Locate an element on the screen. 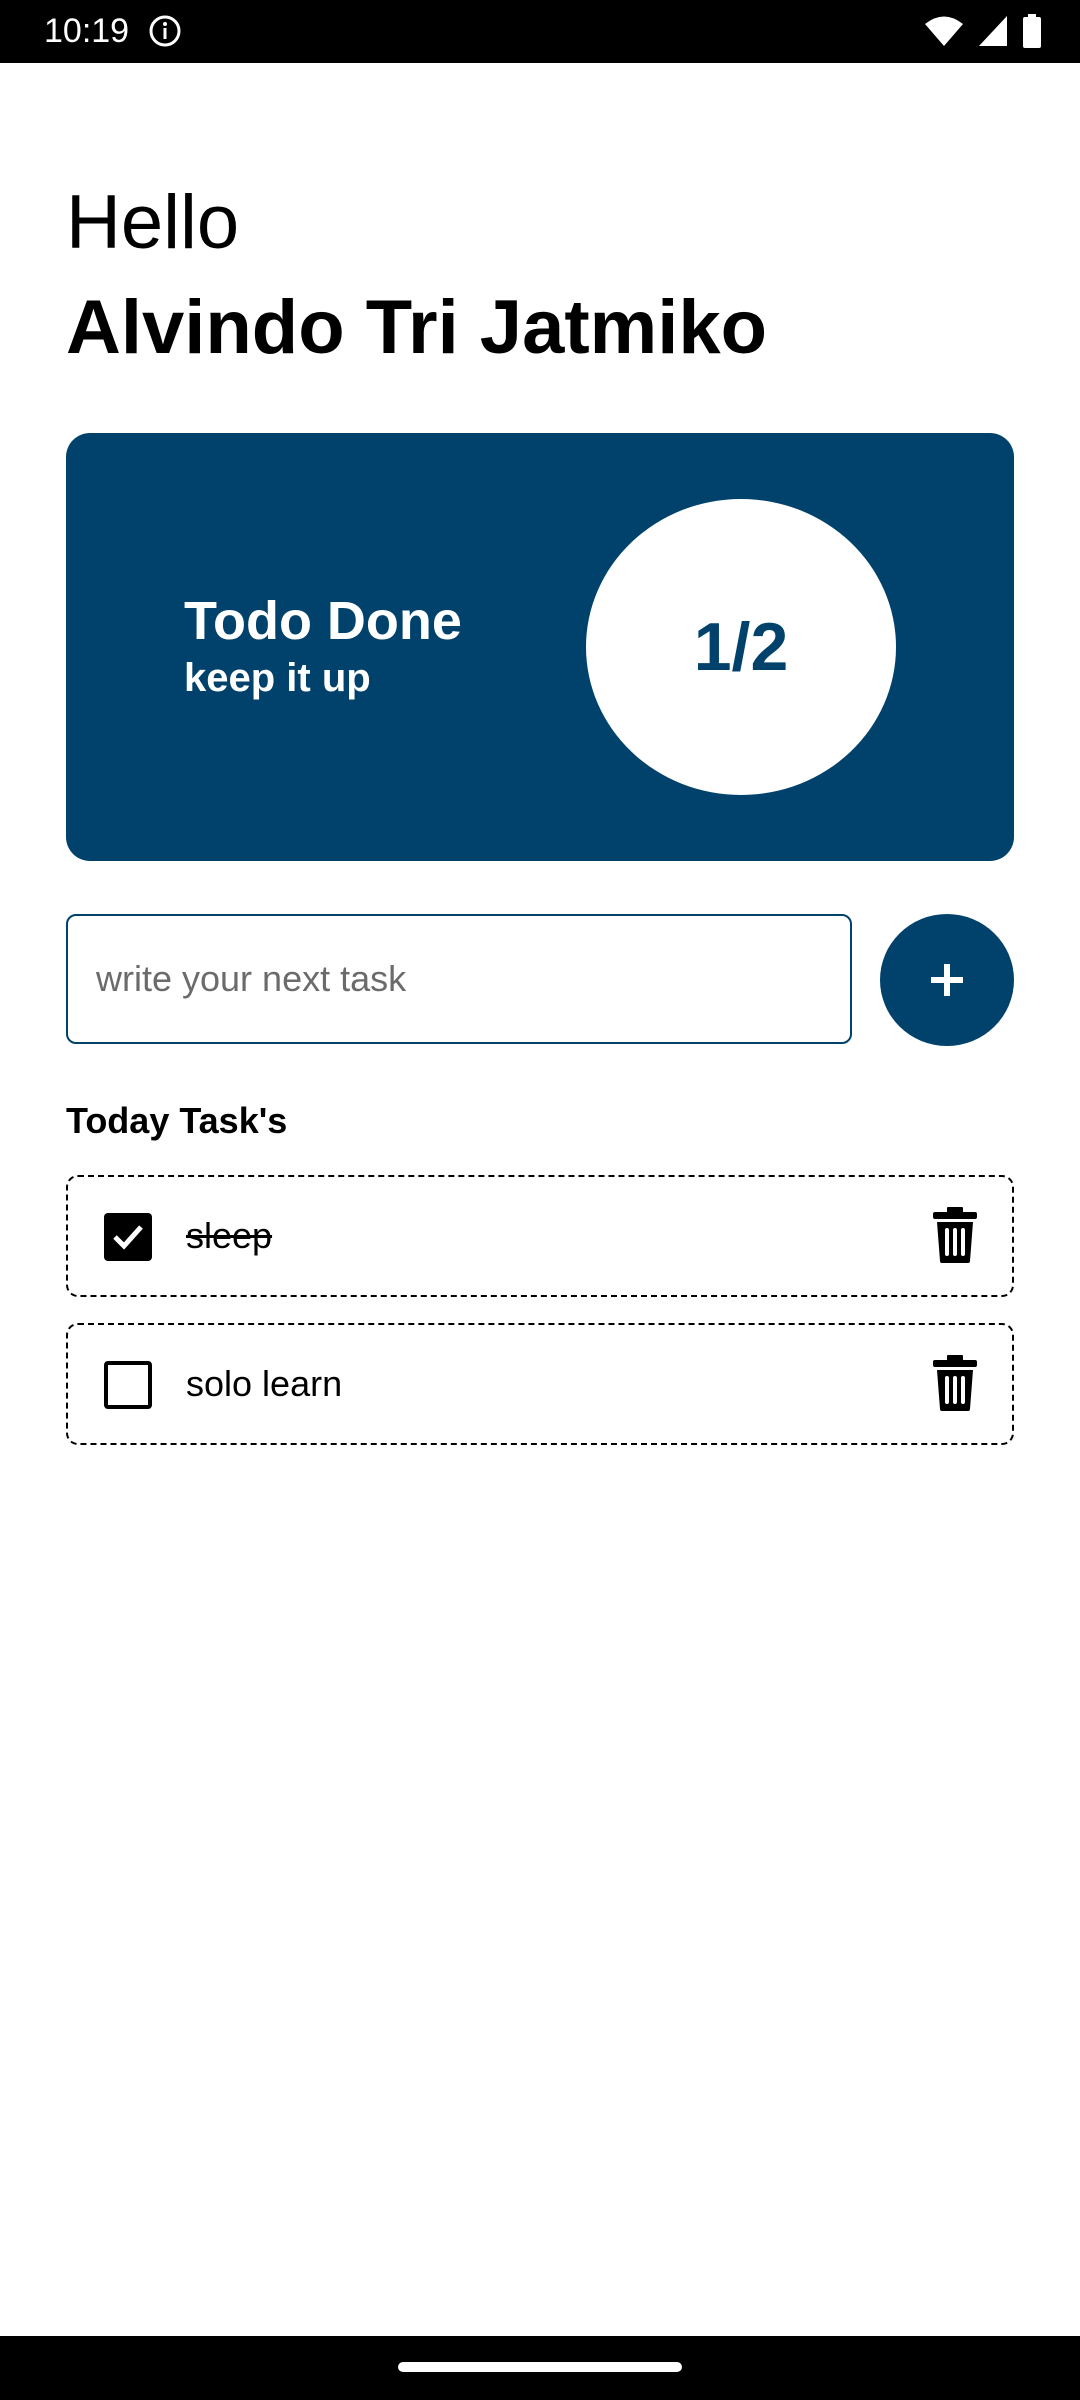  add-task-button is located at coordinates (947, 980).